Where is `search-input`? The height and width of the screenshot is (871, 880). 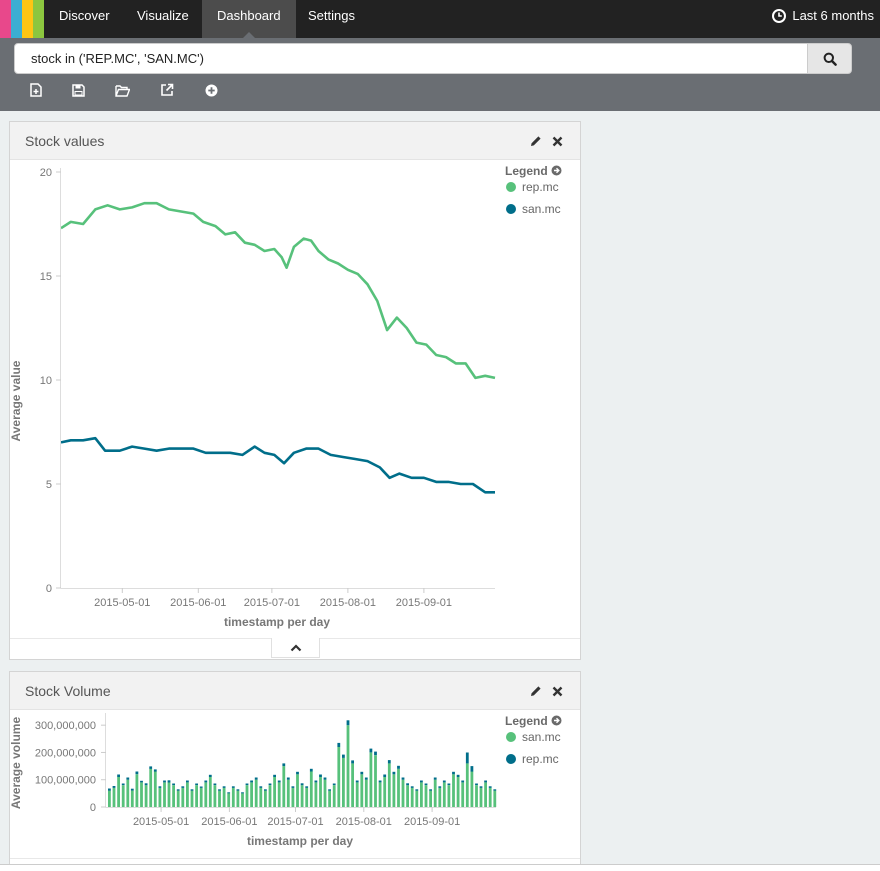
search-input is located at coordinates (411, 58).